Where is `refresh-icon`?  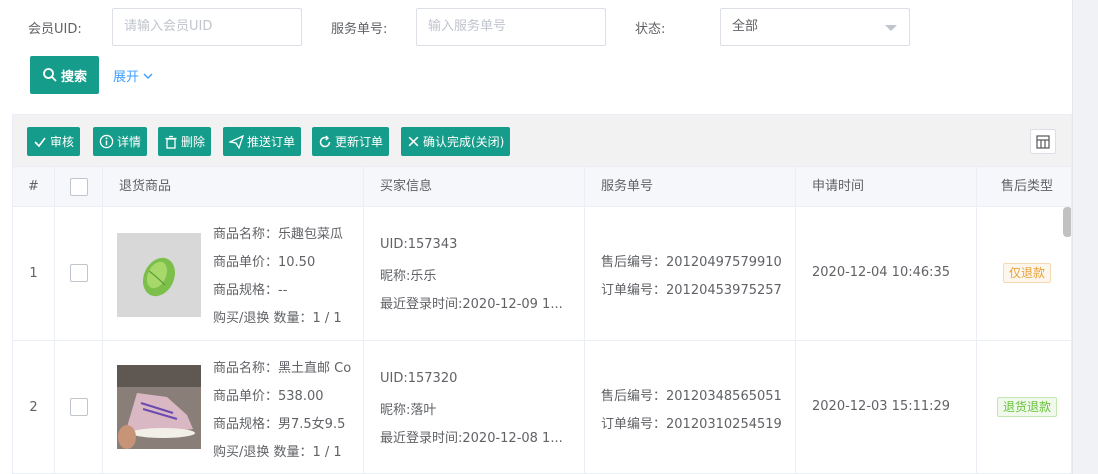 refresh-icon is located at coordinates (325, 141).